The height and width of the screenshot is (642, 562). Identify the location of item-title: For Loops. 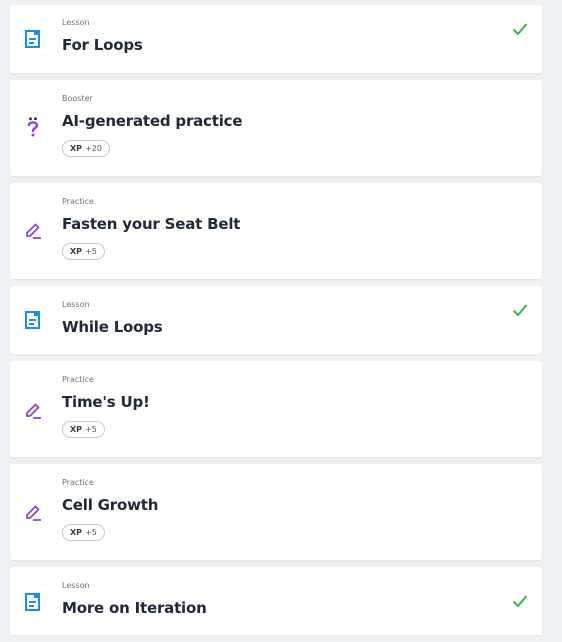
(102, 45).